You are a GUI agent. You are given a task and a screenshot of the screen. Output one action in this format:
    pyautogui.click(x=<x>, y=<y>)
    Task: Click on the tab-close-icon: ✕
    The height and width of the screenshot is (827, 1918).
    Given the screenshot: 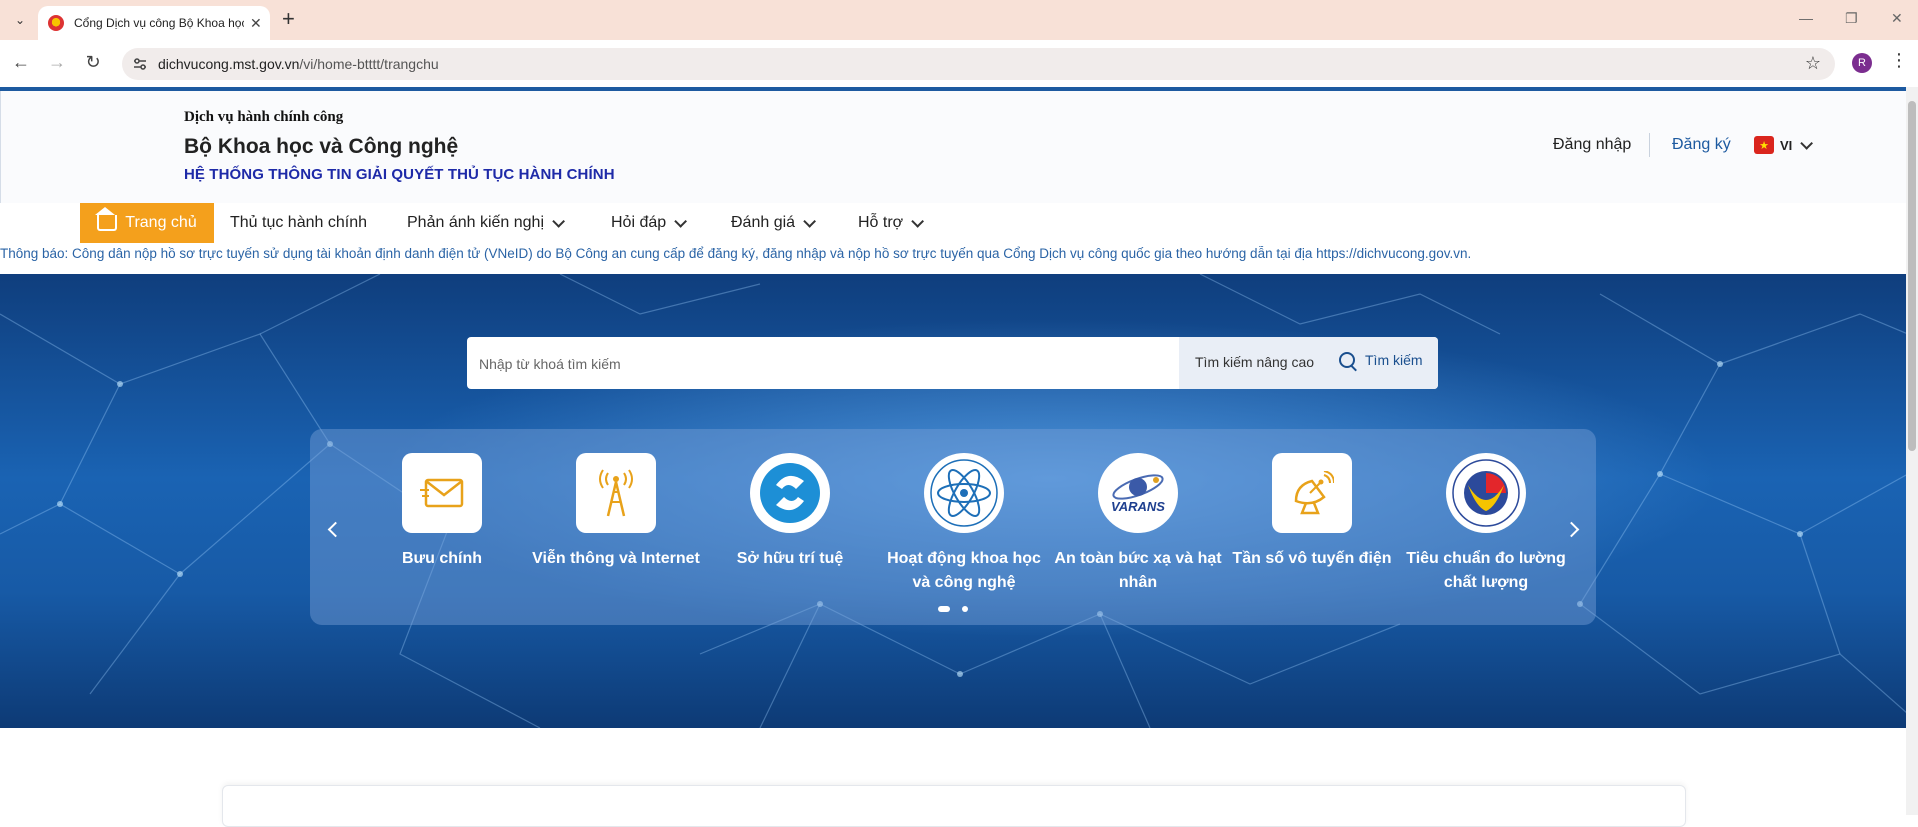 What is the action you would take?
    pyautogui.click(x=256, y=23)
    